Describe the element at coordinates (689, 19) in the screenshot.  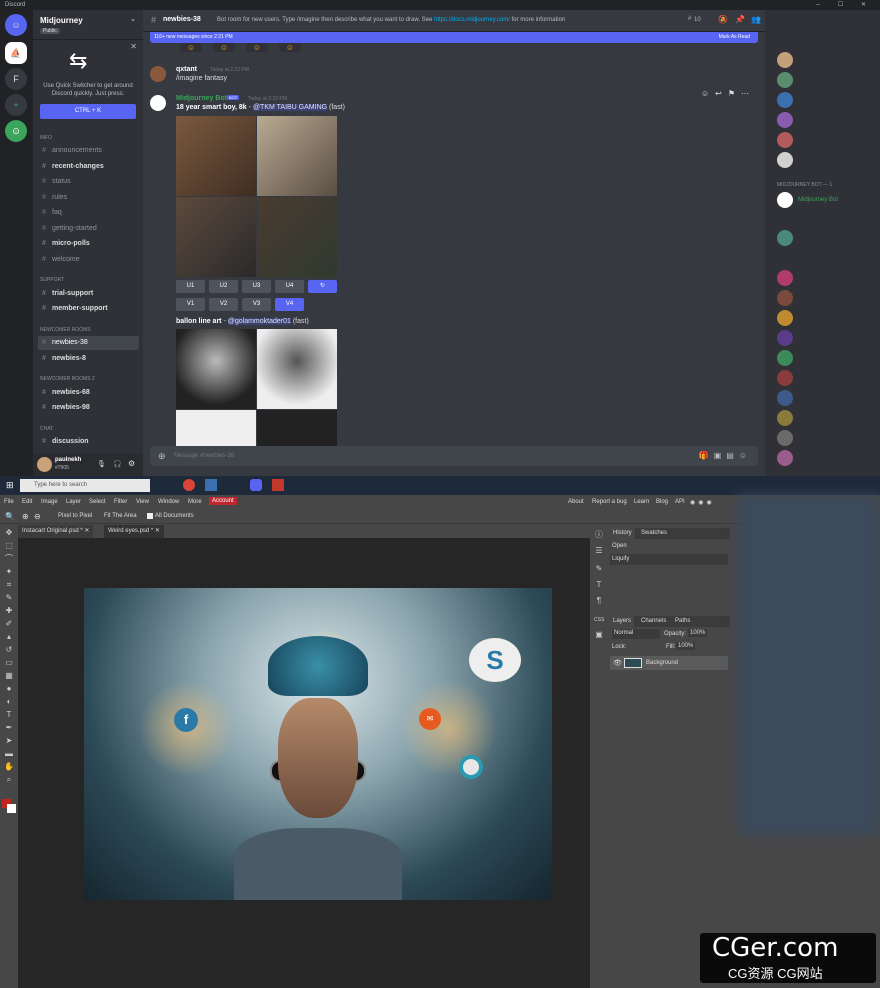
I see `threads-icon: #` at that location.